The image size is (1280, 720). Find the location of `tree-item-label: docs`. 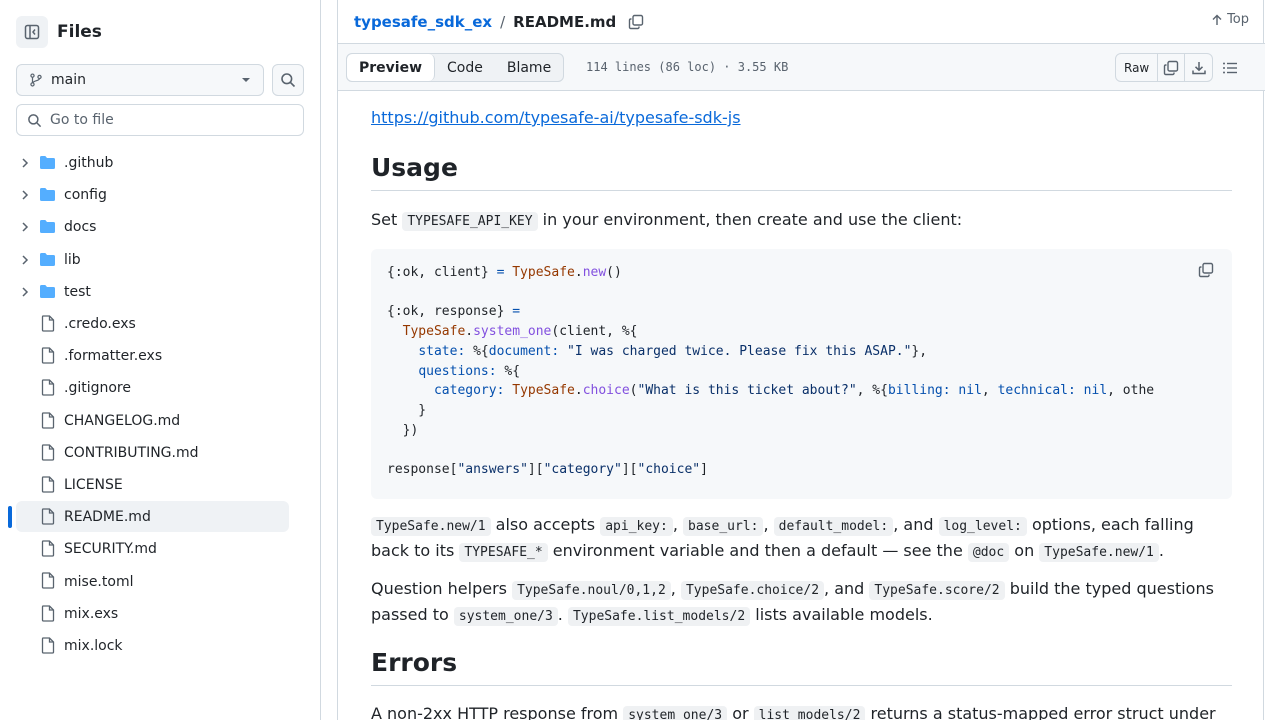

tree-item-label: docs is located at coordinates (80, 227).